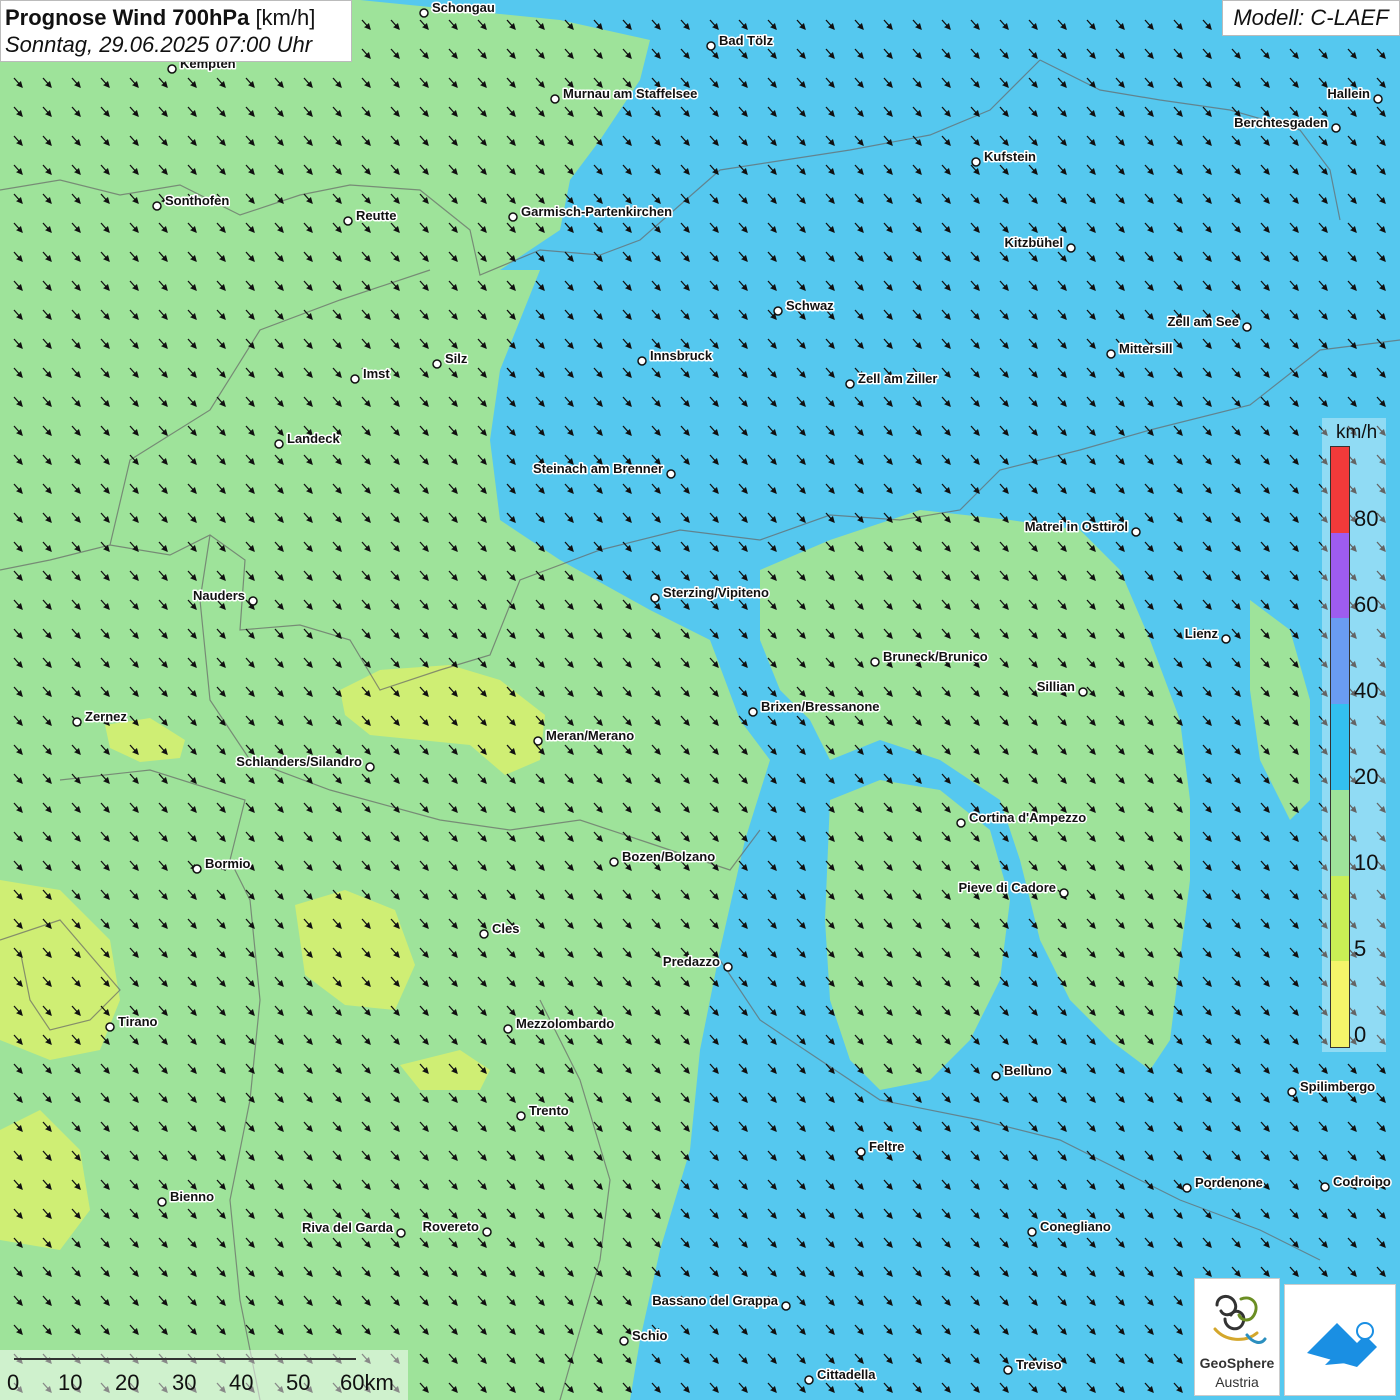 The width and height of the screenshot is (1400, 1400). Describe the element at coordinates (1366, 604) in the screenshot. I see `legend-label-60: 60` at that location.